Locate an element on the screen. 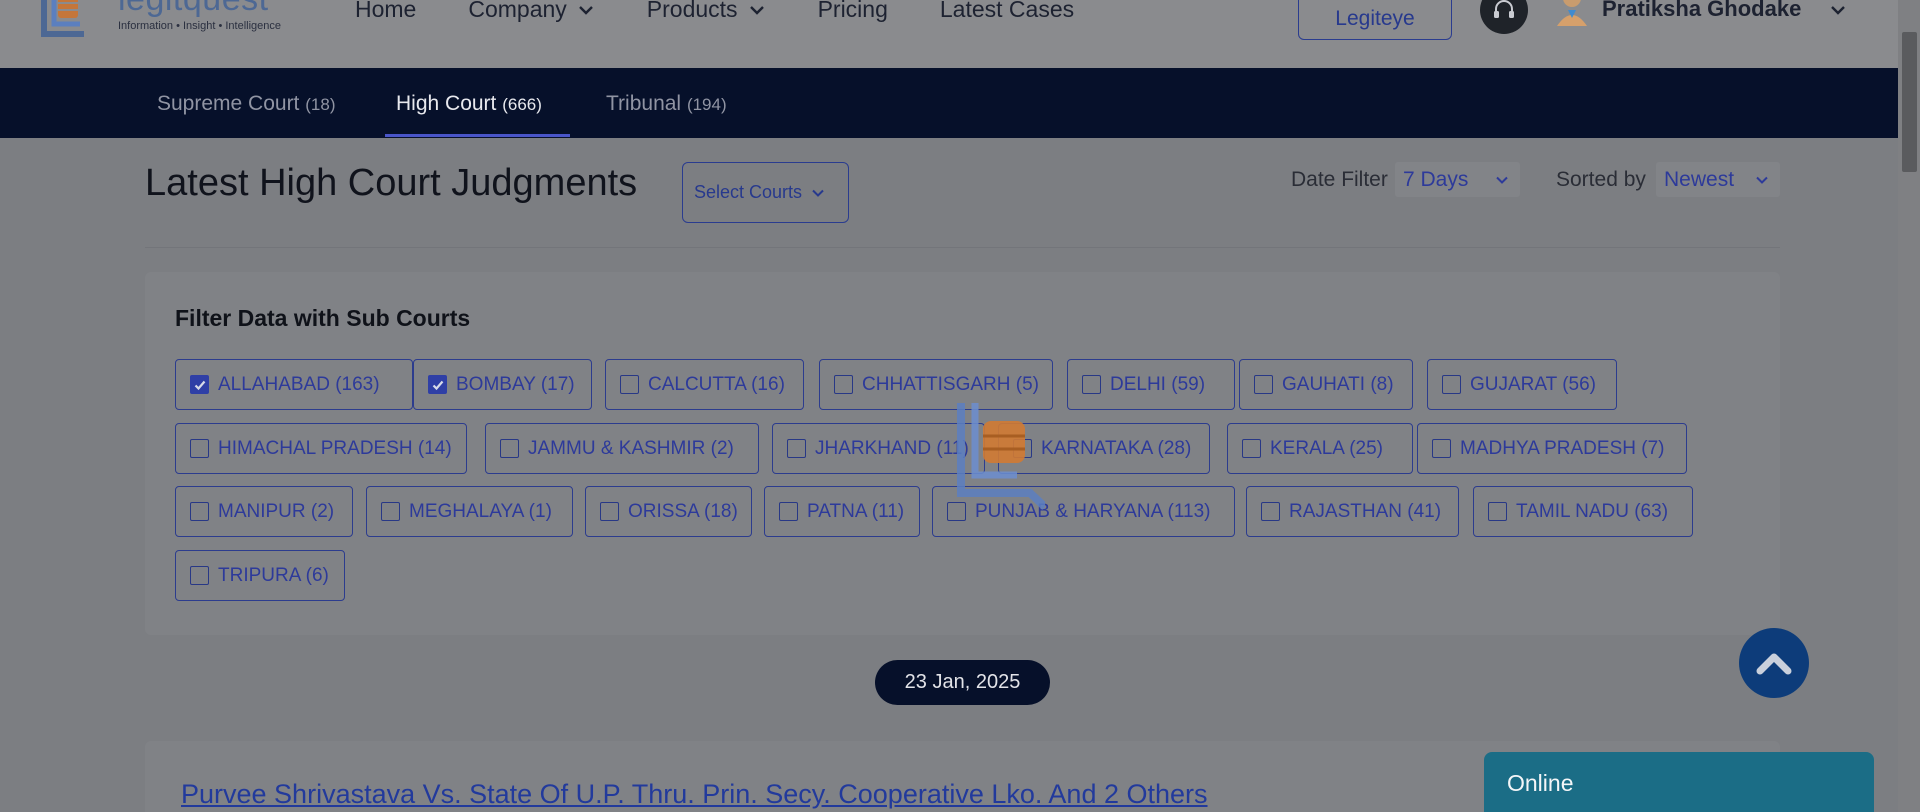  chip-label: RAJASTHAN (41) is located at coordinates (1365, 511).